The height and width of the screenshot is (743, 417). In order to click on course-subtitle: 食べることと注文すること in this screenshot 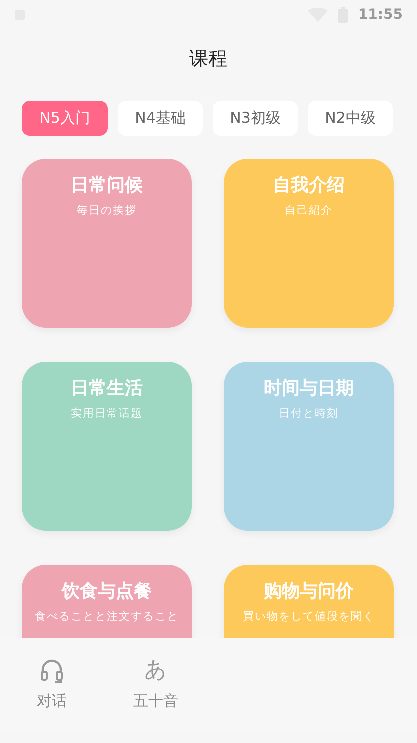, I will do `click(107, 617)`.